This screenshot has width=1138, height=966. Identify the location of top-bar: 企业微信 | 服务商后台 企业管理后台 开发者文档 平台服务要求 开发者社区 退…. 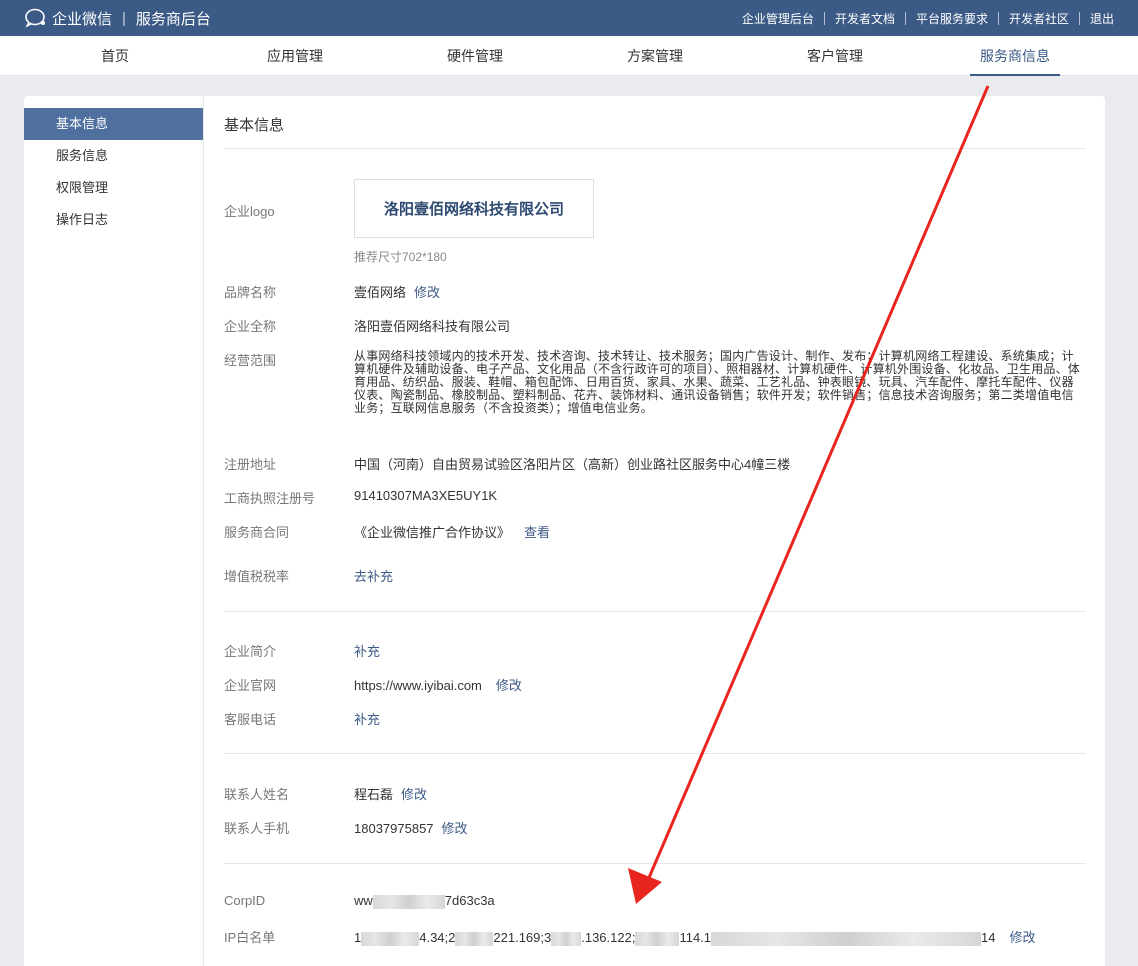
(569, 18).